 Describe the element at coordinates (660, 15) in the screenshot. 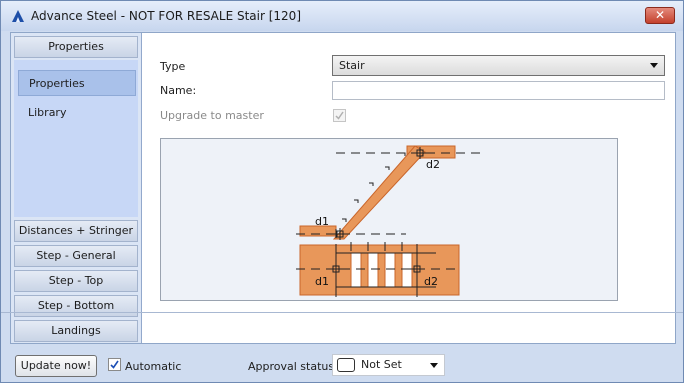

I see `close-button: ✕` at that location.